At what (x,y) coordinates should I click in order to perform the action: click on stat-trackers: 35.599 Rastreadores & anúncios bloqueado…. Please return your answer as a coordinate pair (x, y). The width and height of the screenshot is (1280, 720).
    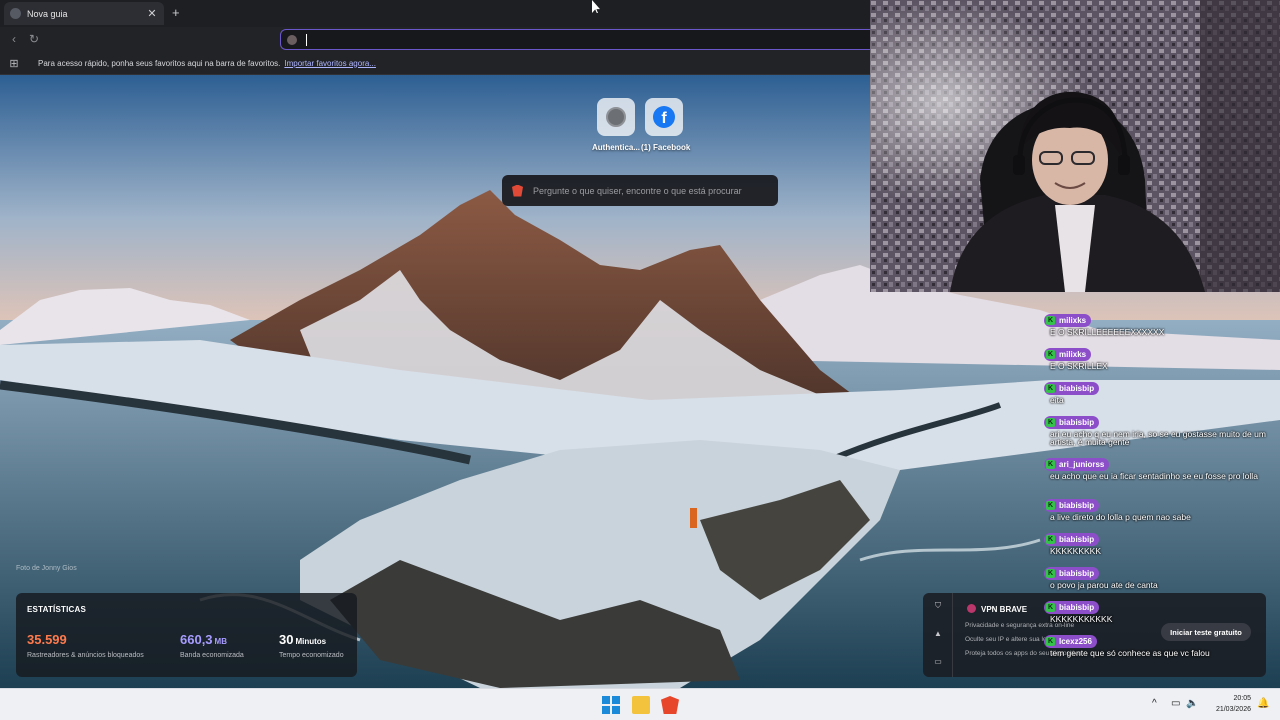
    Looking at the image, I should click on (85, 645).